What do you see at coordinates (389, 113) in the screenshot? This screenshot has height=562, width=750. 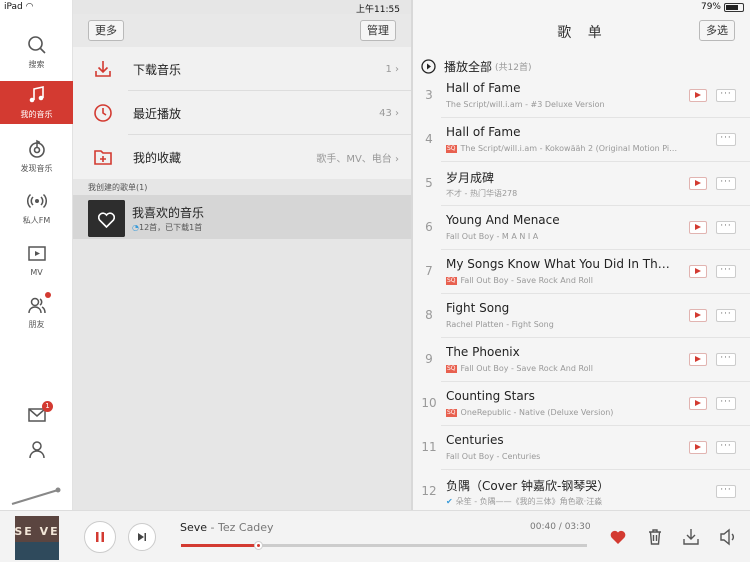 I see `row-count: 43 ›` at bounding box center [389, 113].